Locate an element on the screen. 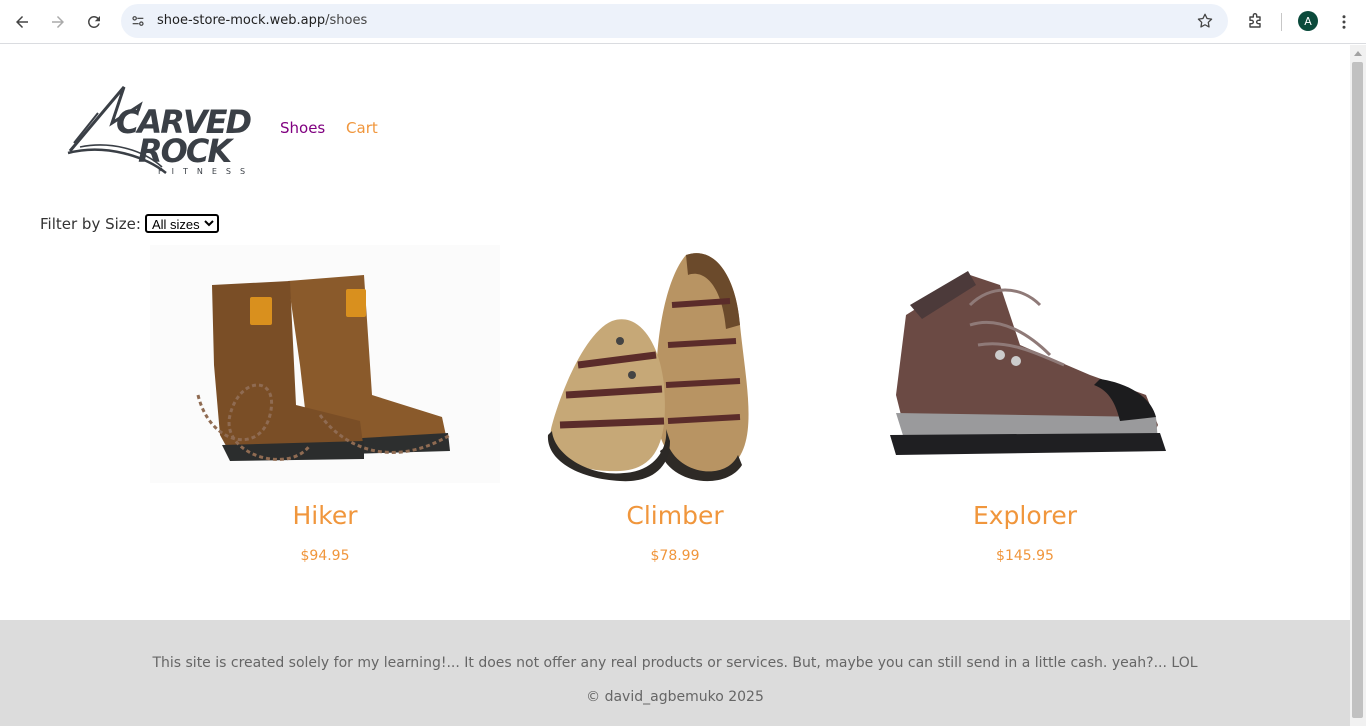  size-select: All sizes is located at coordinates (181, 223).